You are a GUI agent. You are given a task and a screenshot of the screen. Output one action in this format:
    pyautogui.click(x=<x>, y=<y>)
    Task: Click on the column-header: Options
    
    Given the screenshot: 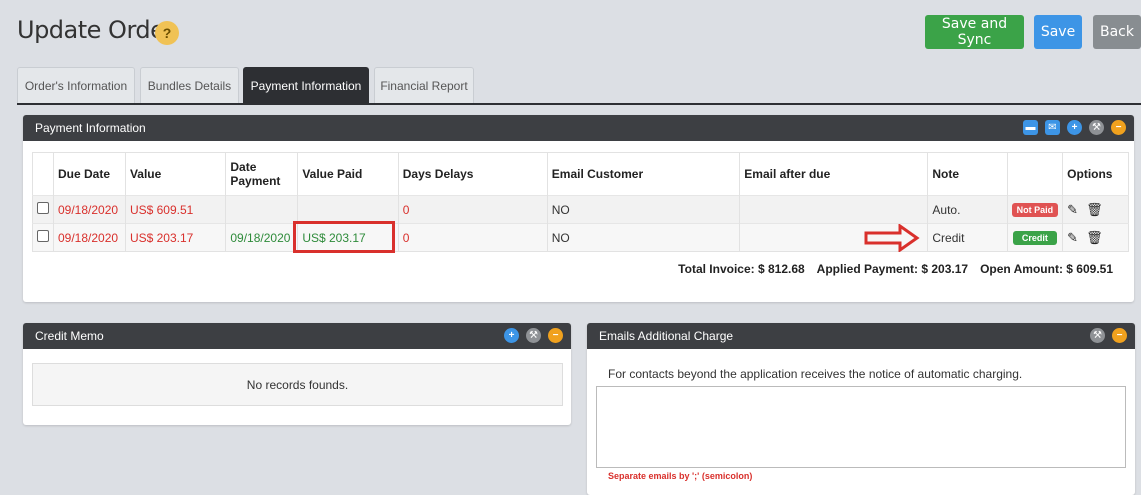 What is the action you would take?
    pyautogui.click(x=1095, y=174)
    